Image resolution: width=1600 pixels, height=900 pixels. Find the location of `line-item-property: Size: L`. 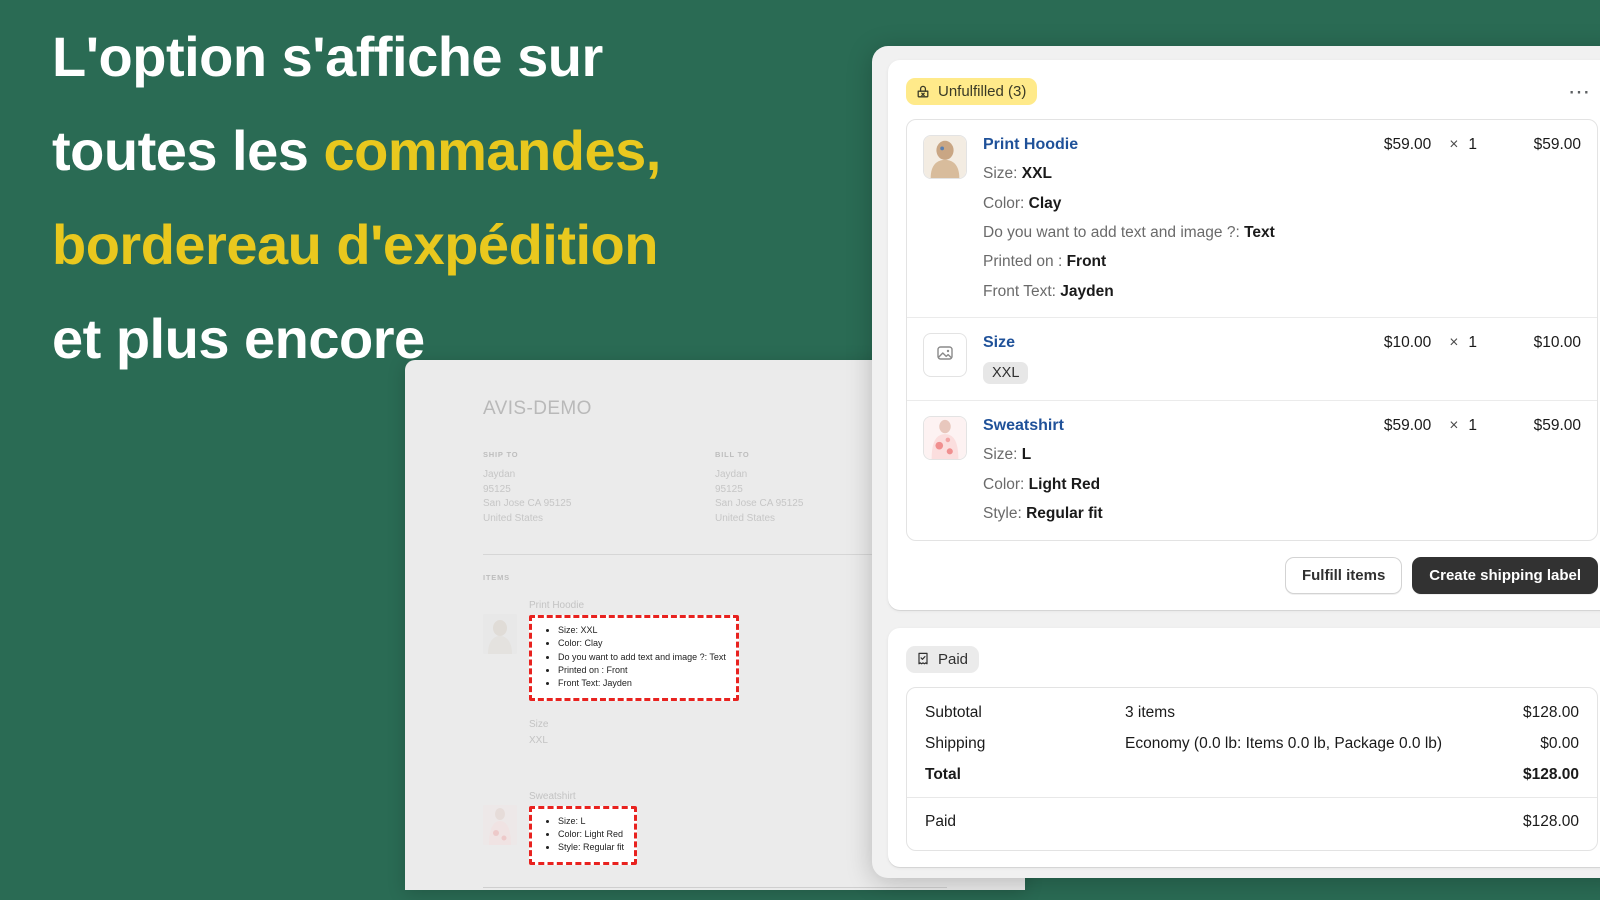

line-item-property: Size: L is located at coordinates (1183, 454).